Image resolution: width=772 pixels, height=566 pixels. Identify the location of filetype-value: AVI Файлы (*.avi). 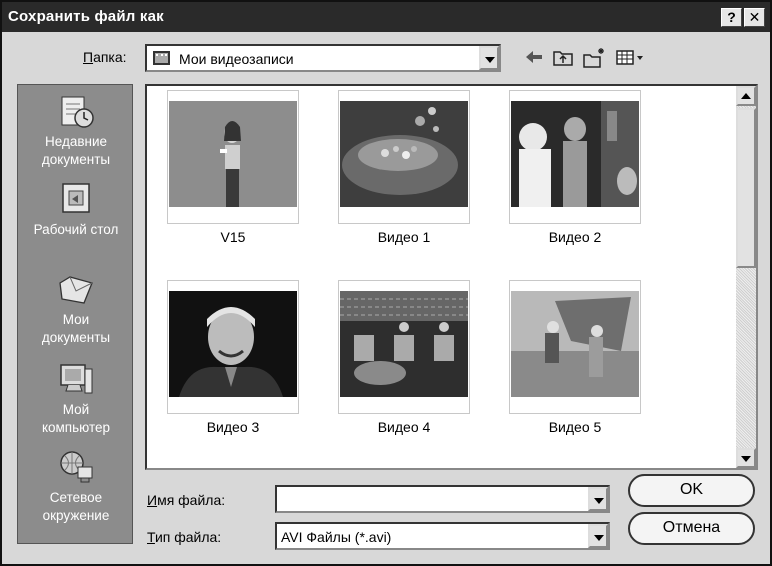
(336, 537).